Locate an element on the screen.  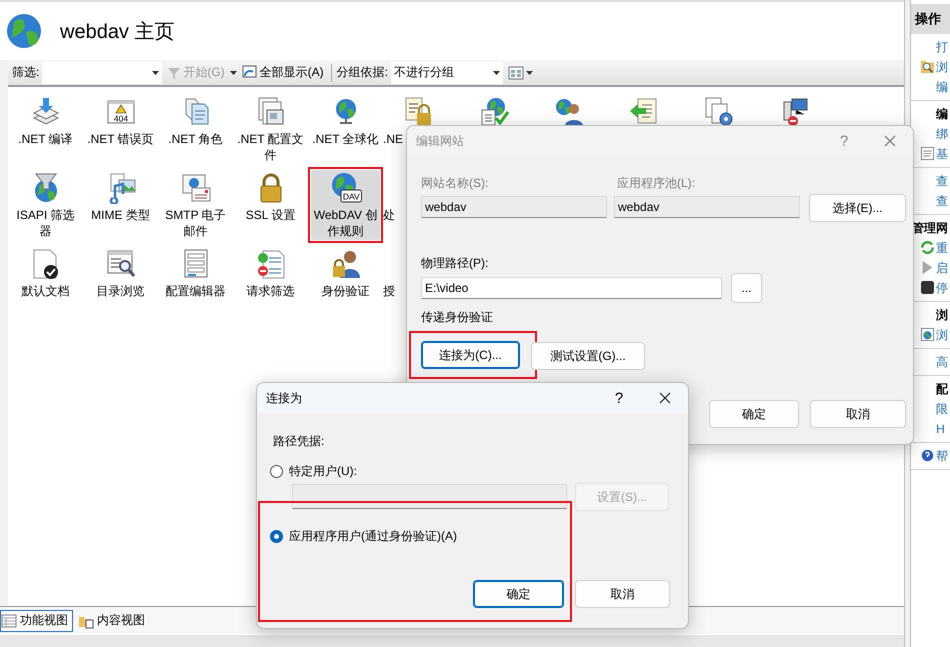
dialog-title: 连接为 is located at coordinates (284, 398).